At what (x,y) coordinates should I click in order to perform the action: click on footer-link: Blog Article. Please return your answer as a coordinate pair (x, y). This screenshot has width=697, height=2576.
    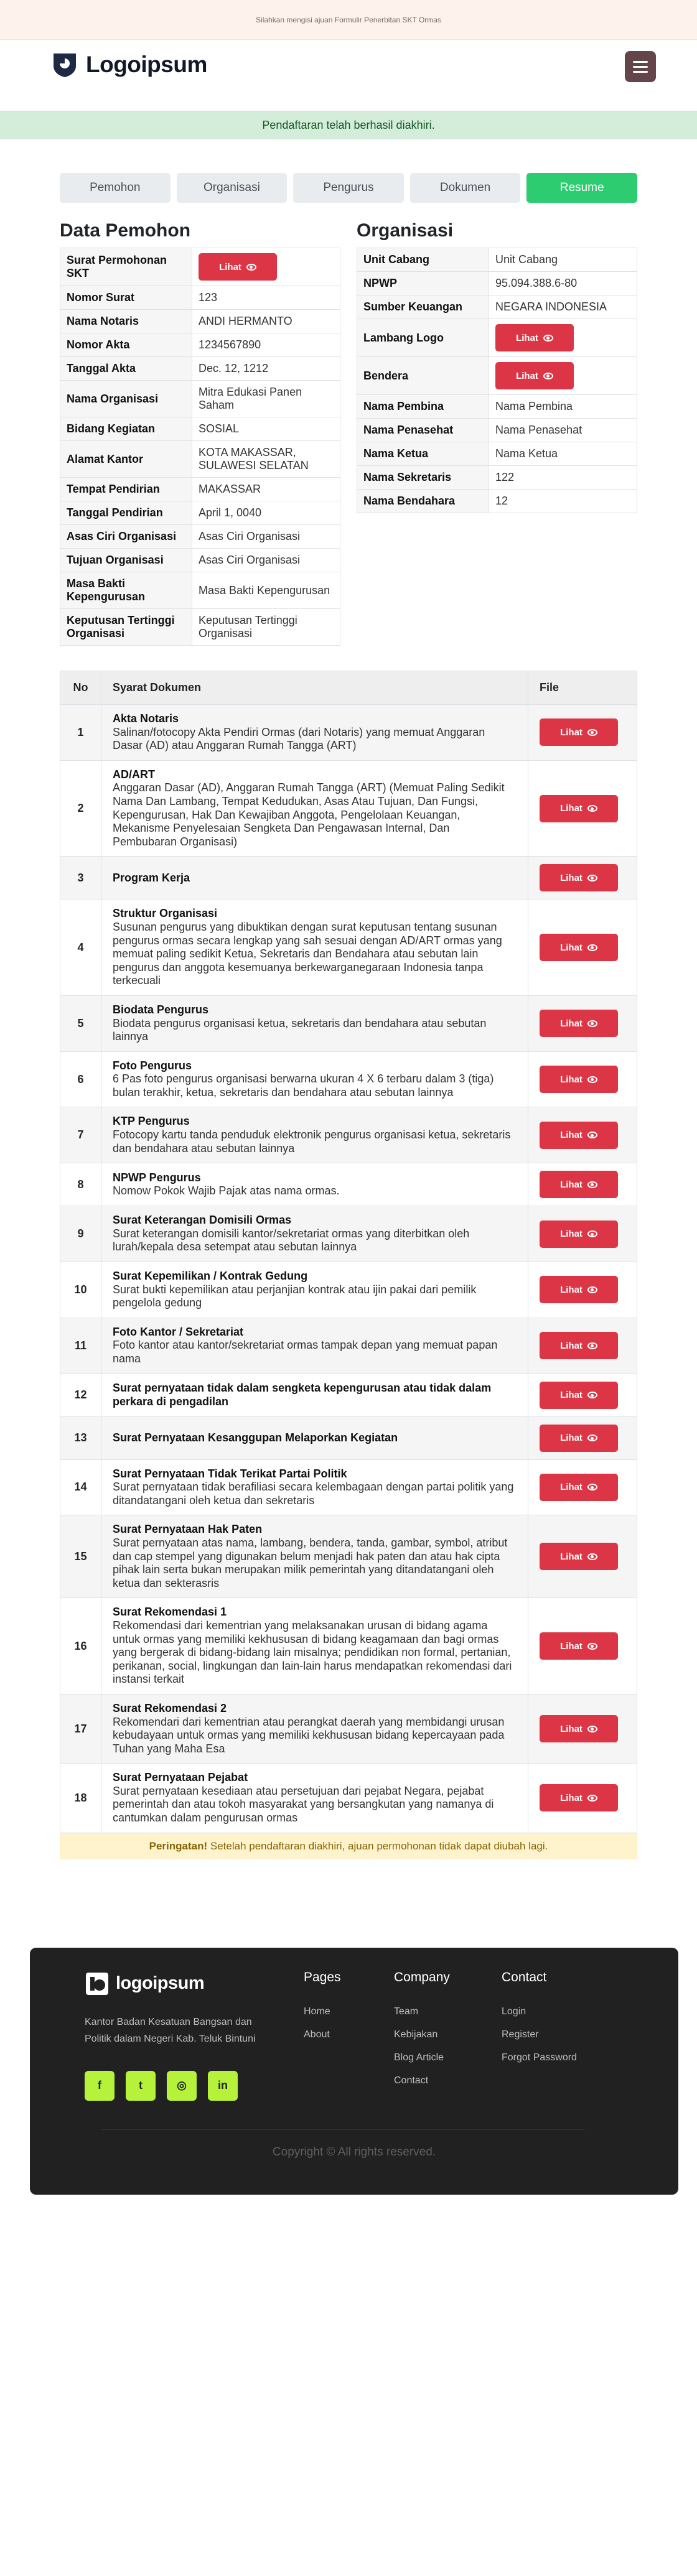
    Looking at the image, I should click on (422, 2057).